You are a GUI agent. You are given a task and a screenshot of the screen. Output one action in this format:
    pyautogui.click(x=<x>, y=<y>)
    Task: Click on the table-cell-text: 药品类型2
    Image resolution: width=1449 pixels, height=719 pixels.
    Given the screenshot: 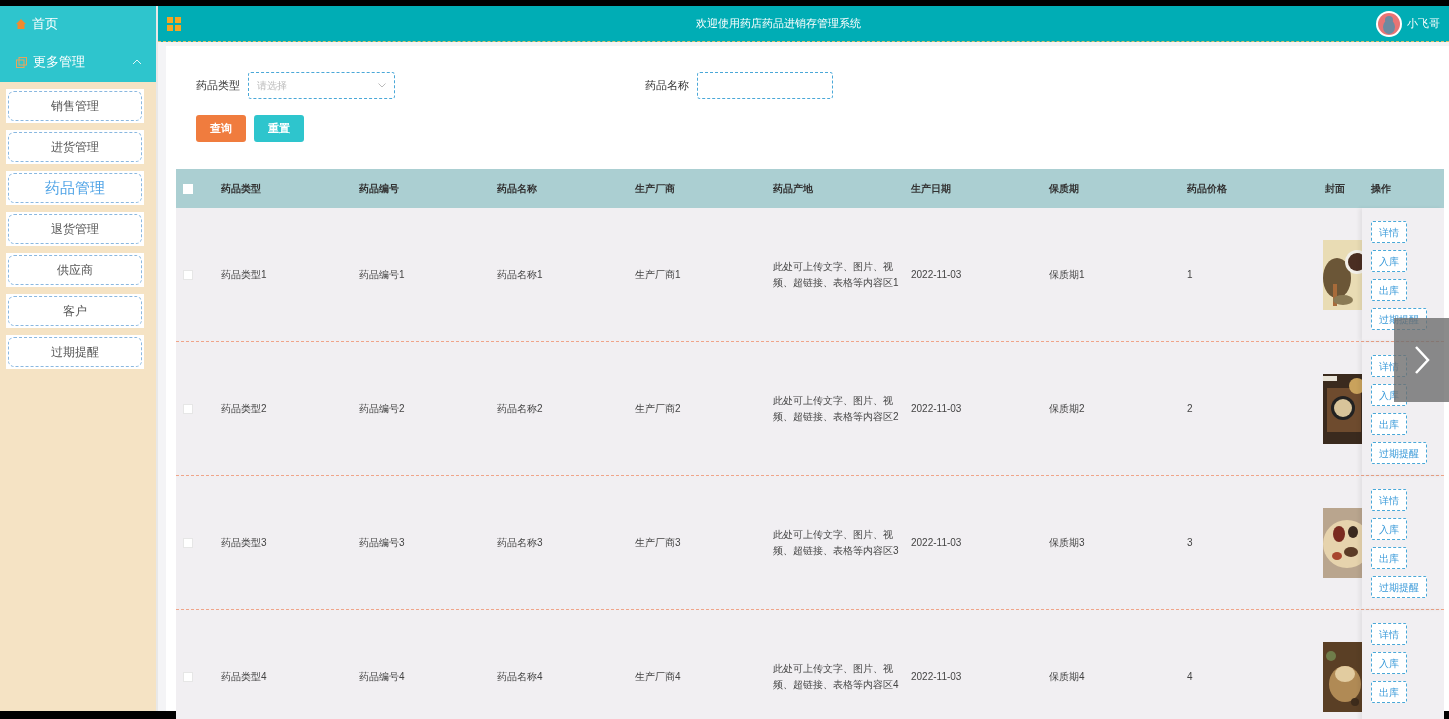 What is the action you would take?
    pyautogui.click(x=244, y=408)
    